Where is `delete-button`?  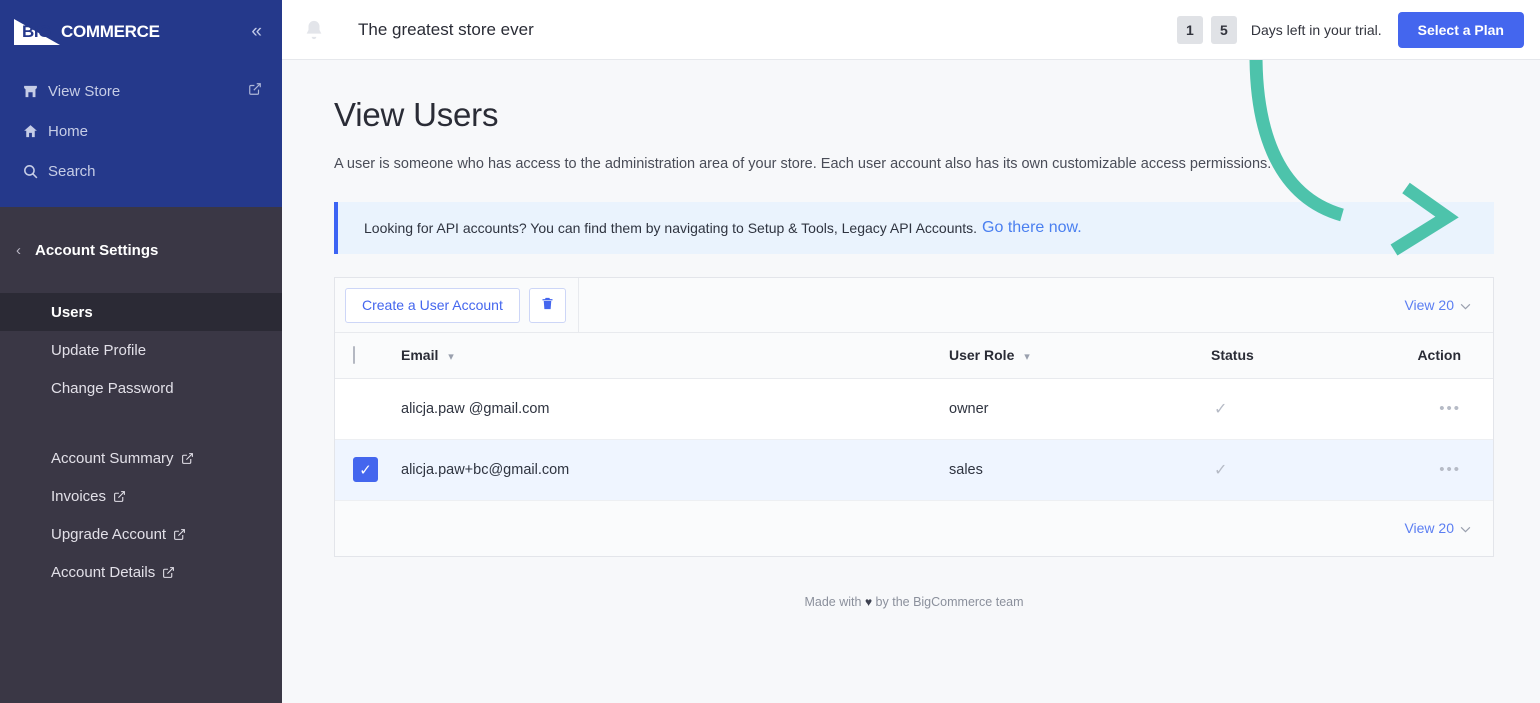
delete-button is located at coordinates (547, 305).